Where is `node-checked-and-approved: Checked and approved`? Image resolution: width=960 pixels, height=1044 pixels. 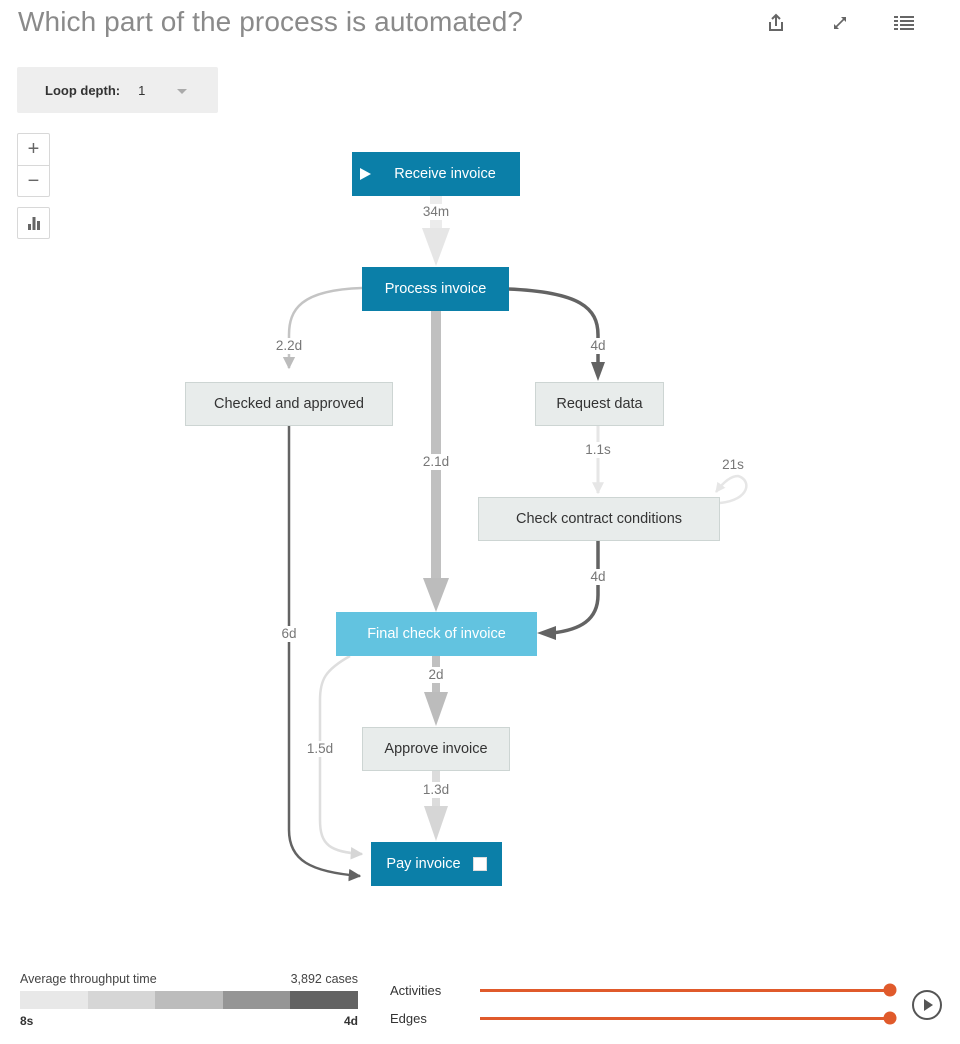 node-checked-and-approved: Checked and approved is located at coordinates (289, 404).